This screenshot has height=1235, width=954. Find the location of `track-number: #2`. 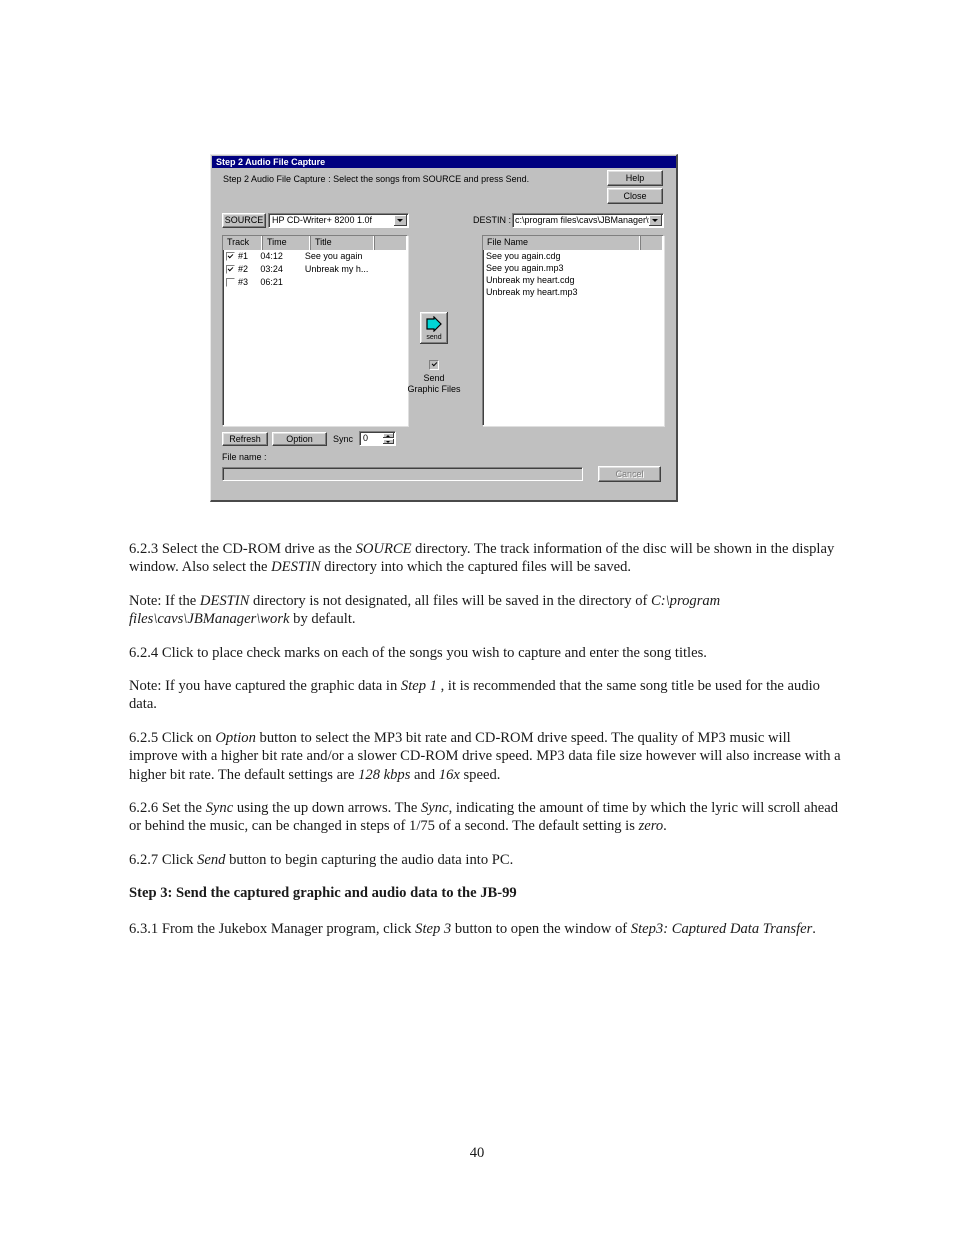

track-number: #2 is located at coordinates (243, 269).